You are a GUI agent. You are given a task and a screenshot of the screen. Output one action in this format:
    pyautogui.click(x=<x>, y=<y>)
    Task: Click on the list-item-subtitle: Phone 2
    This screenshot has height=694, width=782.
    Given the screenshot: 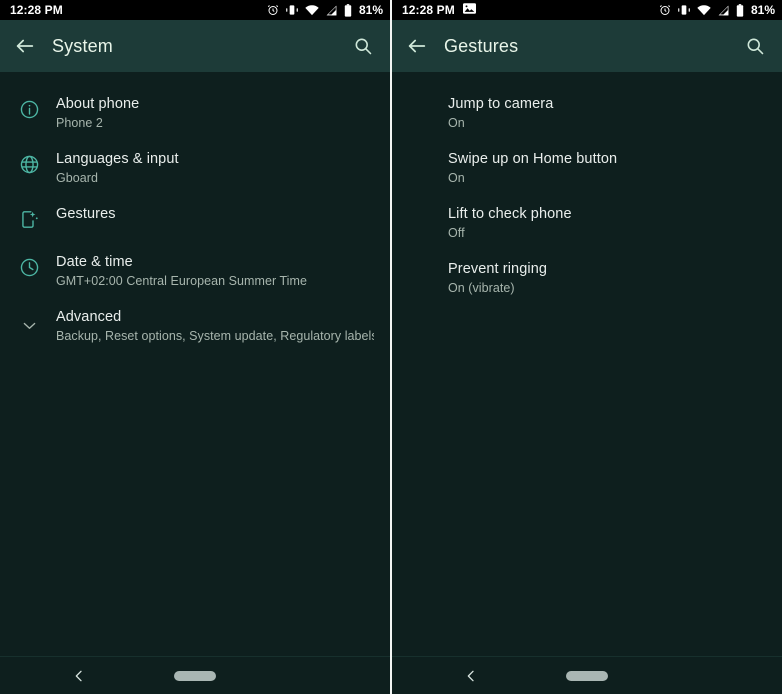 What is the action you would take?
    pyautogui.click(x=79, y=123)
    